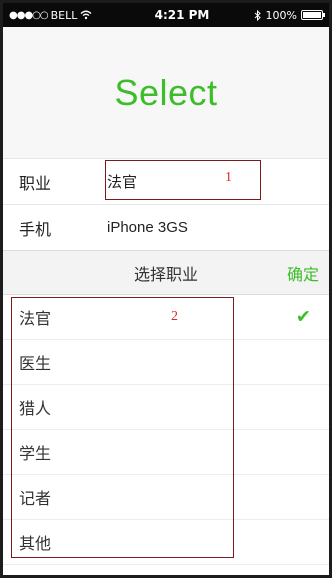 This screenshot has height=578, width=332. I want to click on phone-label: 手机, so click(35, 229).